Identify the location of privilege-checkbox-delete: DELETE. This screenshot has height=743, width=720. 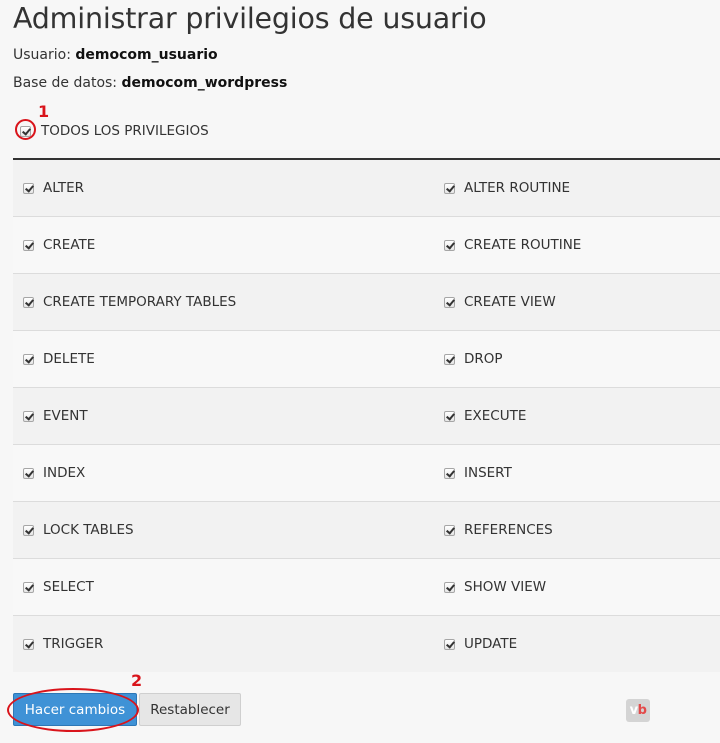
(59, 359).